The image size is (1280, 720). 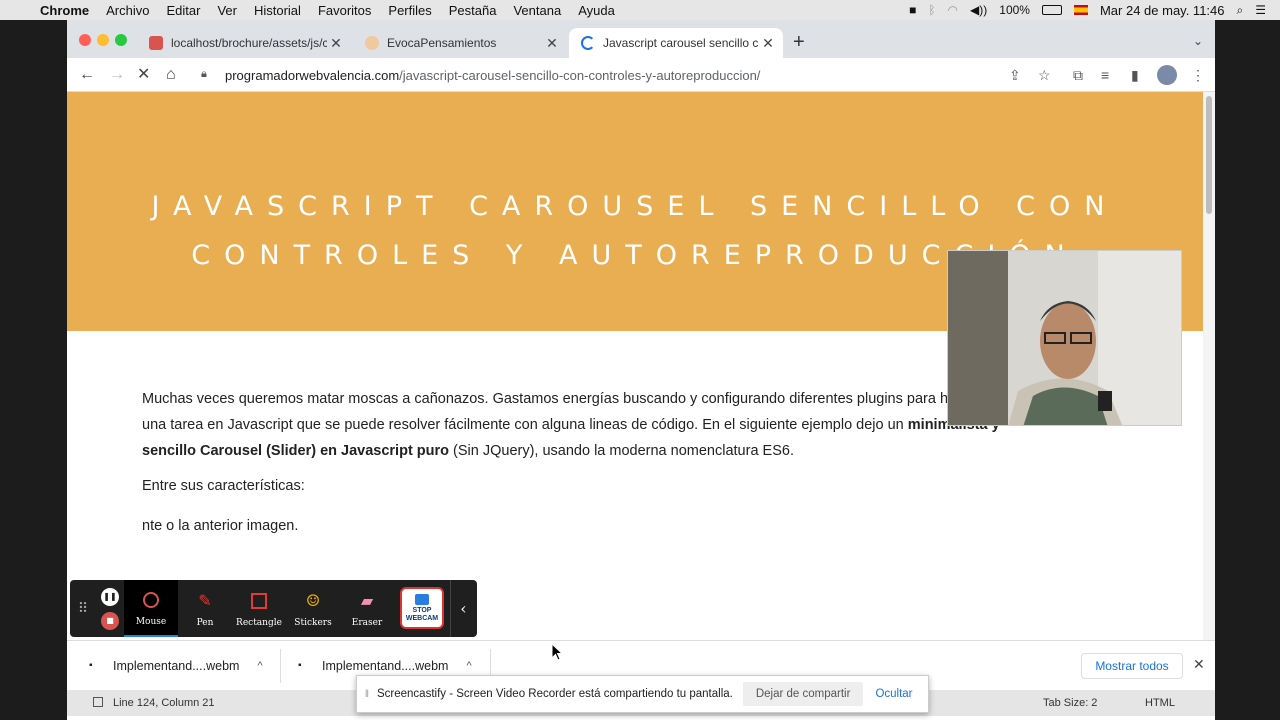 I want to click on tool-label: Mouse, so click(x=151, y=621).